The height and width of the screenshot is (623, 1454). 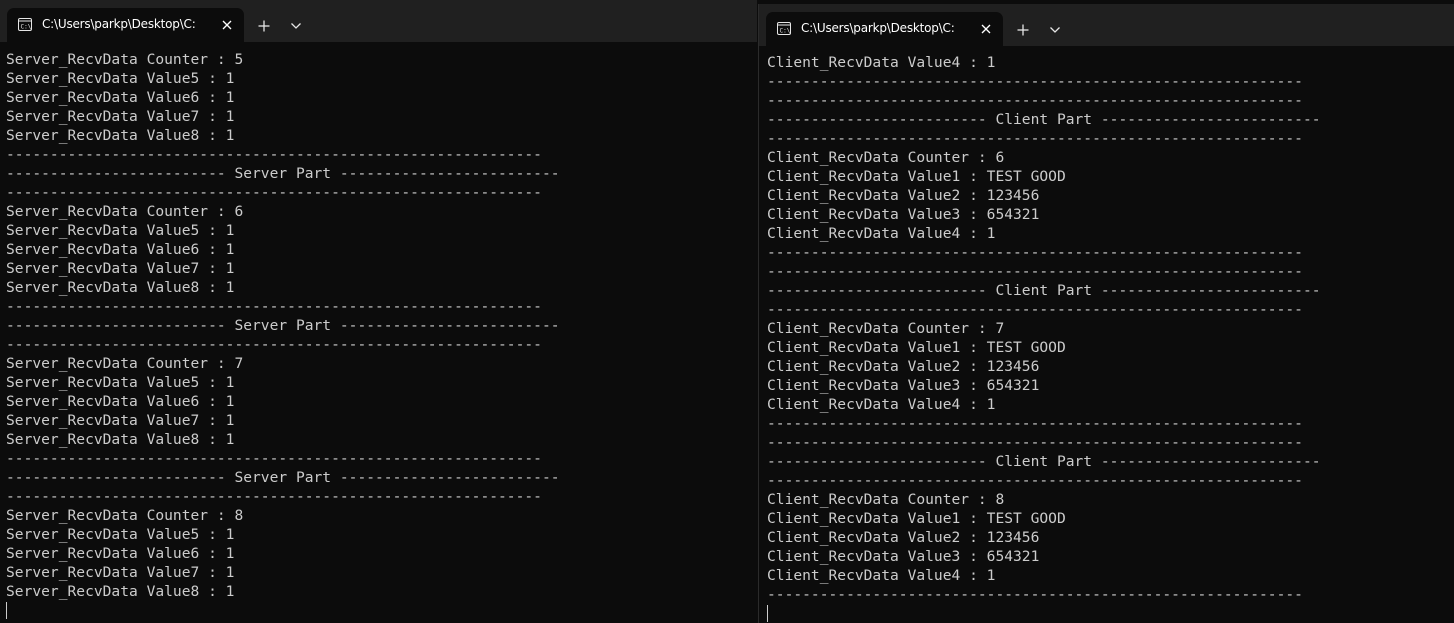 What do you see at coordinates (125, 211) in the screenshot?
I see `console-line: Server_RecvData Counter : 6` at bounding box center [125, 211].